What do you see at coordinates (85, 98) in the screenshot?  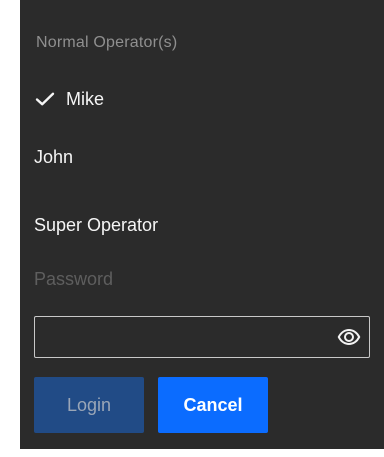 I see `operator-label-mike: Mike` at bounding box center [85, 98].